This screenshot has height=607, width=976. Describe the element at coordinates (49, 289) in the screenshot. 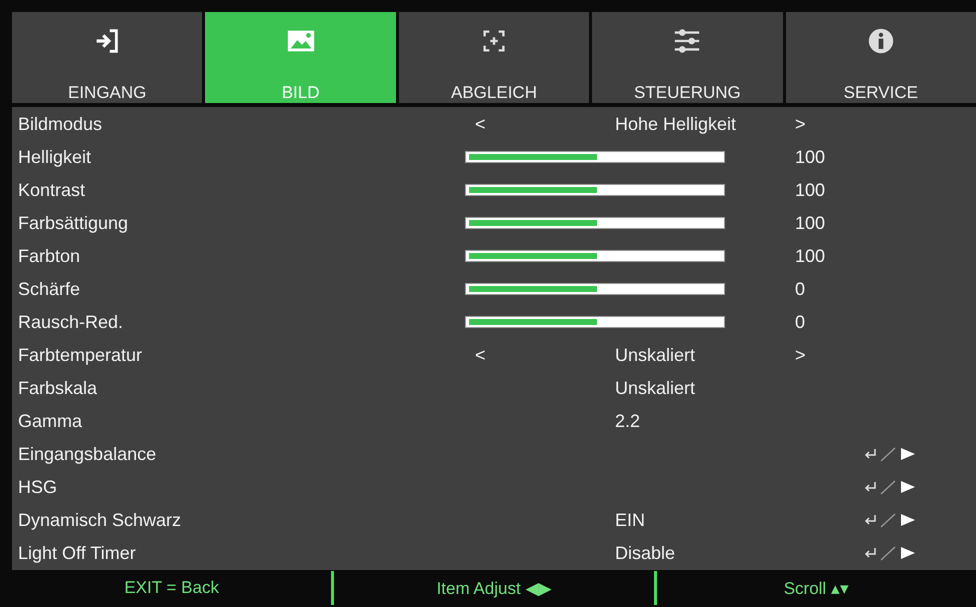

I see `setting-label: Schärfe` at that location.